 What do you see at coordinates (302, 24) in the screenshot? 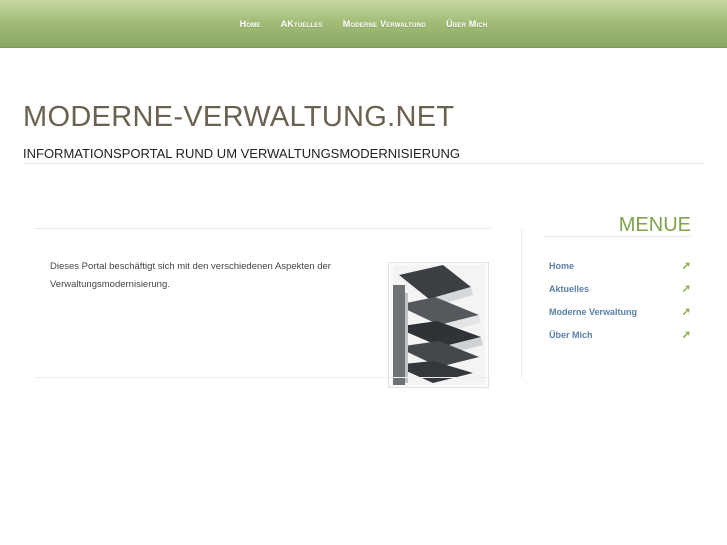
I see `topnav-aktuelles-link: AKtuelles` at bounding box center [302, 24].